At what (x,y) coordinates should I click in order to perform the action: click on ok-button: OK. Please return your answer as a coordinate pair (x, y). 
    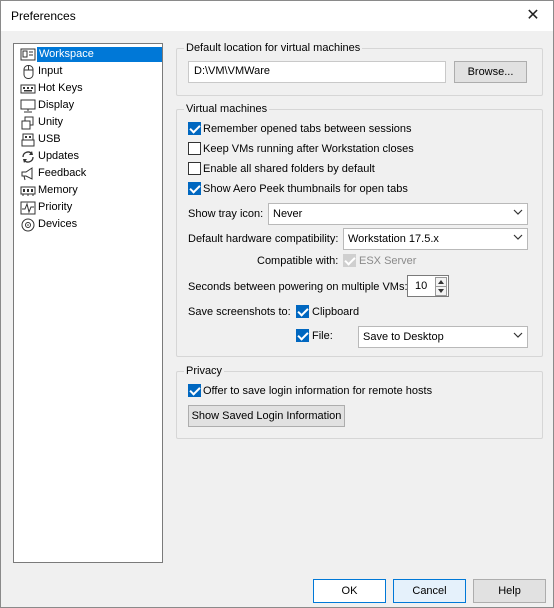
    Looking at the image, I should click on (349, 591).